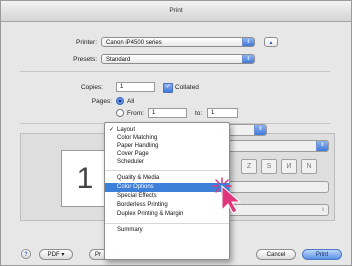  I want to click on window-title: Print, so click(176, 10).